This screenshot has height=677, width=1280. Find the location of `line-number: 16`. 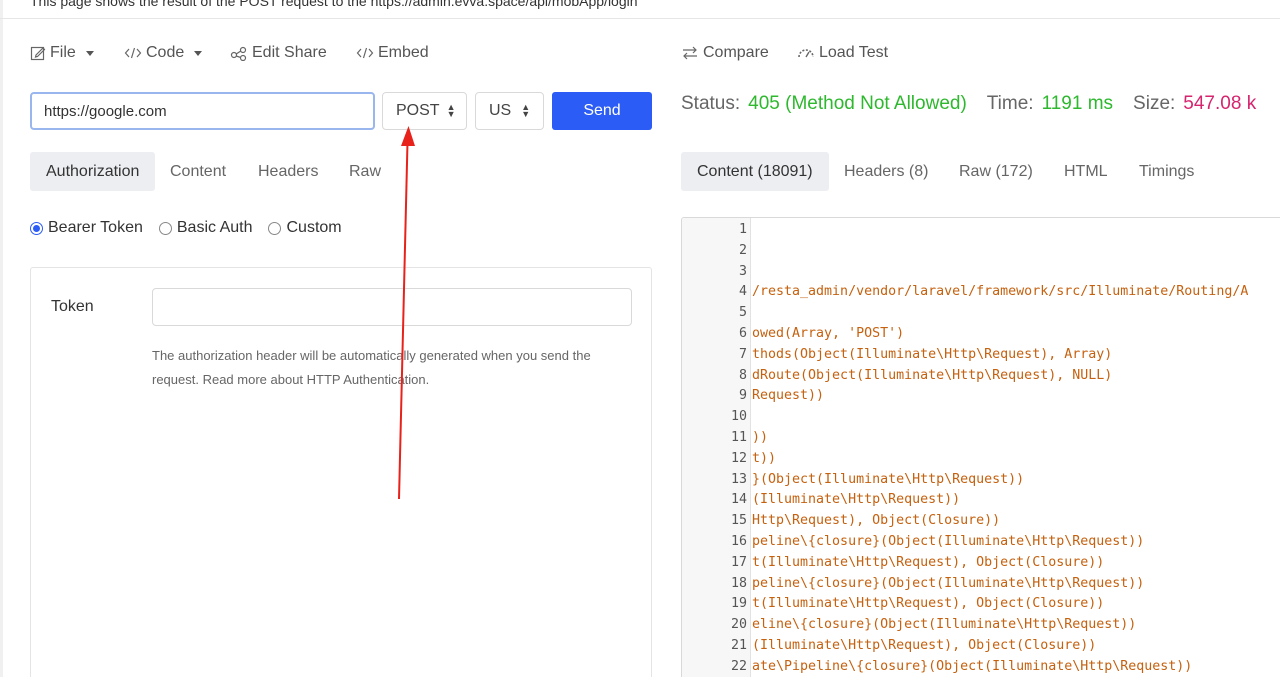

line-number: 16 is located at coordinates (738, 541).